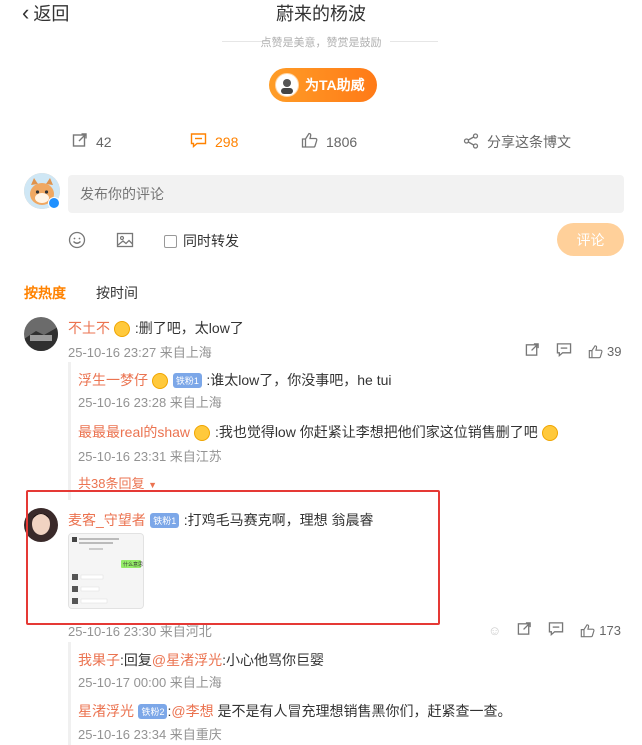 The image size is (642, 745). What do you see at coordinates (170, 241) in the screenshot?
I see `checkbox-box` at bounding box center [170, 241].